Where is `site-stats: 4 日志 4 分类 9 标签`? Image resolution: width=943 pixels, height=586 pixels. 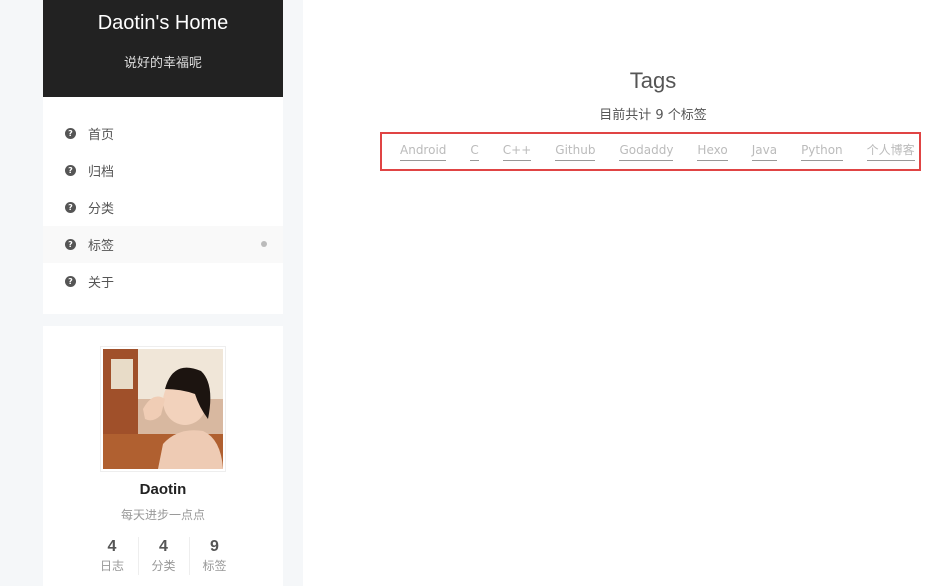
site-stats: 4 日志 4 分类 9 标签 is located at coordinates (163, 556).